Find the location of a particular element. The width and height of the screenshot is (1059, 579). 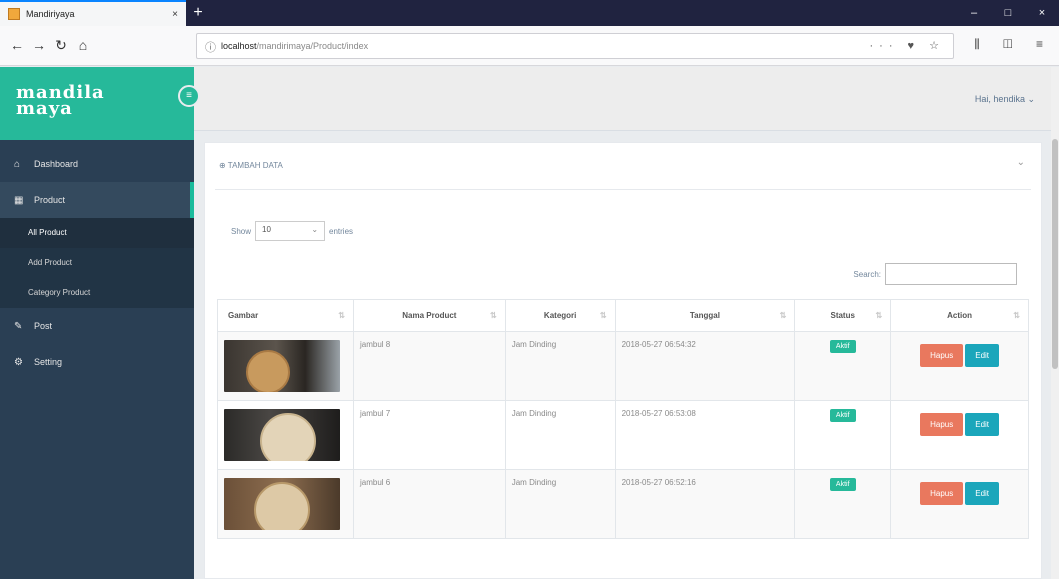

status-badge: Aktif is located at coordinates (842, 415).